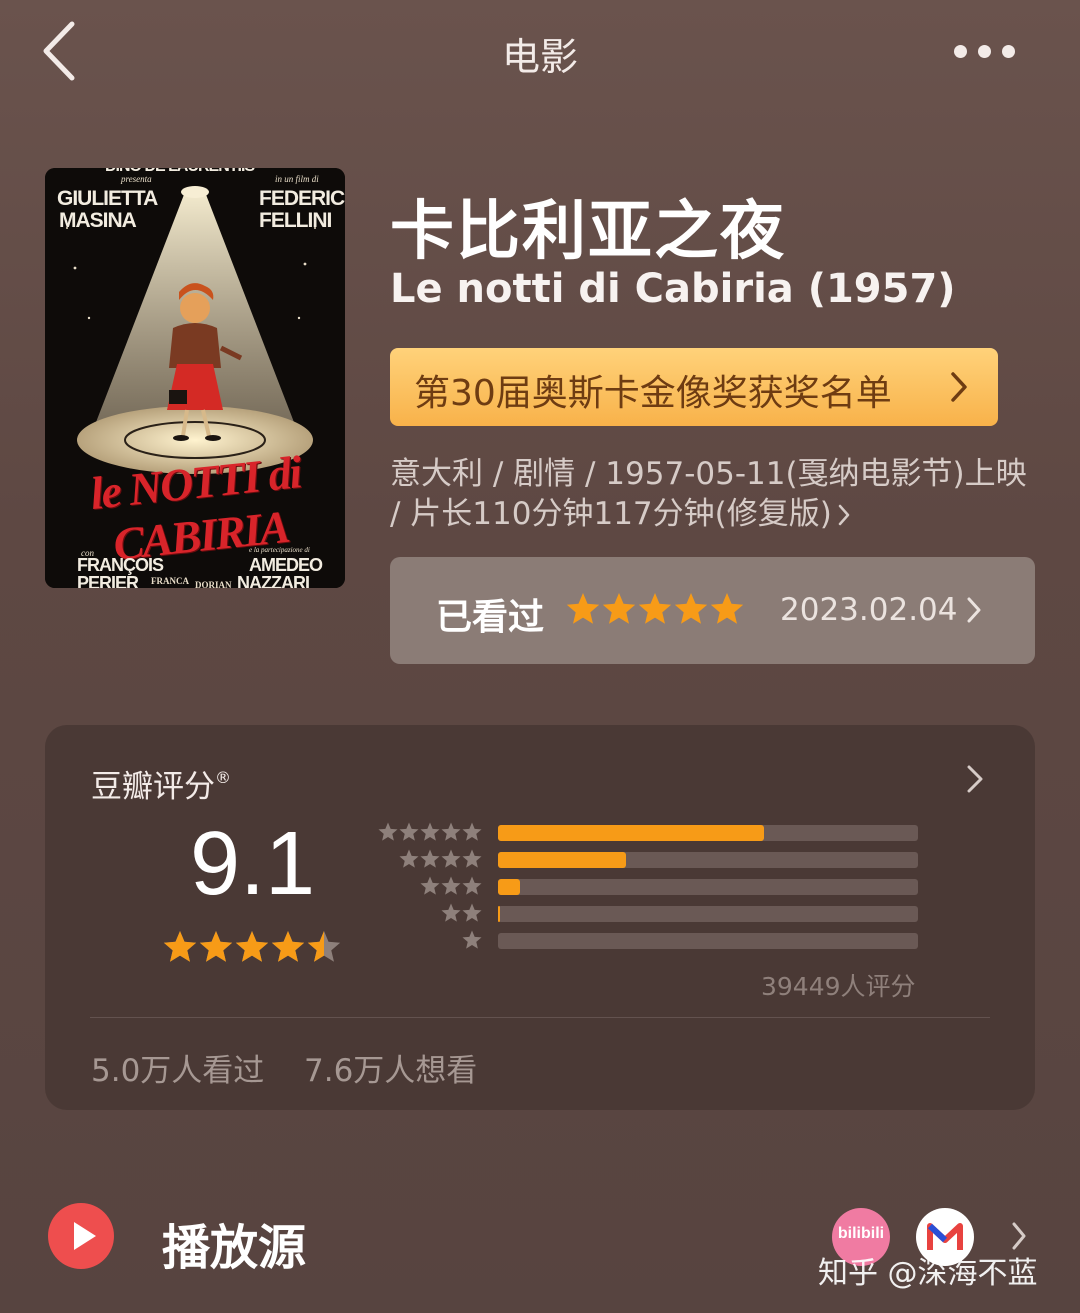  Describe the element at coordinates (928, 1273) in the screenshot. I see `watermark: 知乎 @深海不蓝` at that location.